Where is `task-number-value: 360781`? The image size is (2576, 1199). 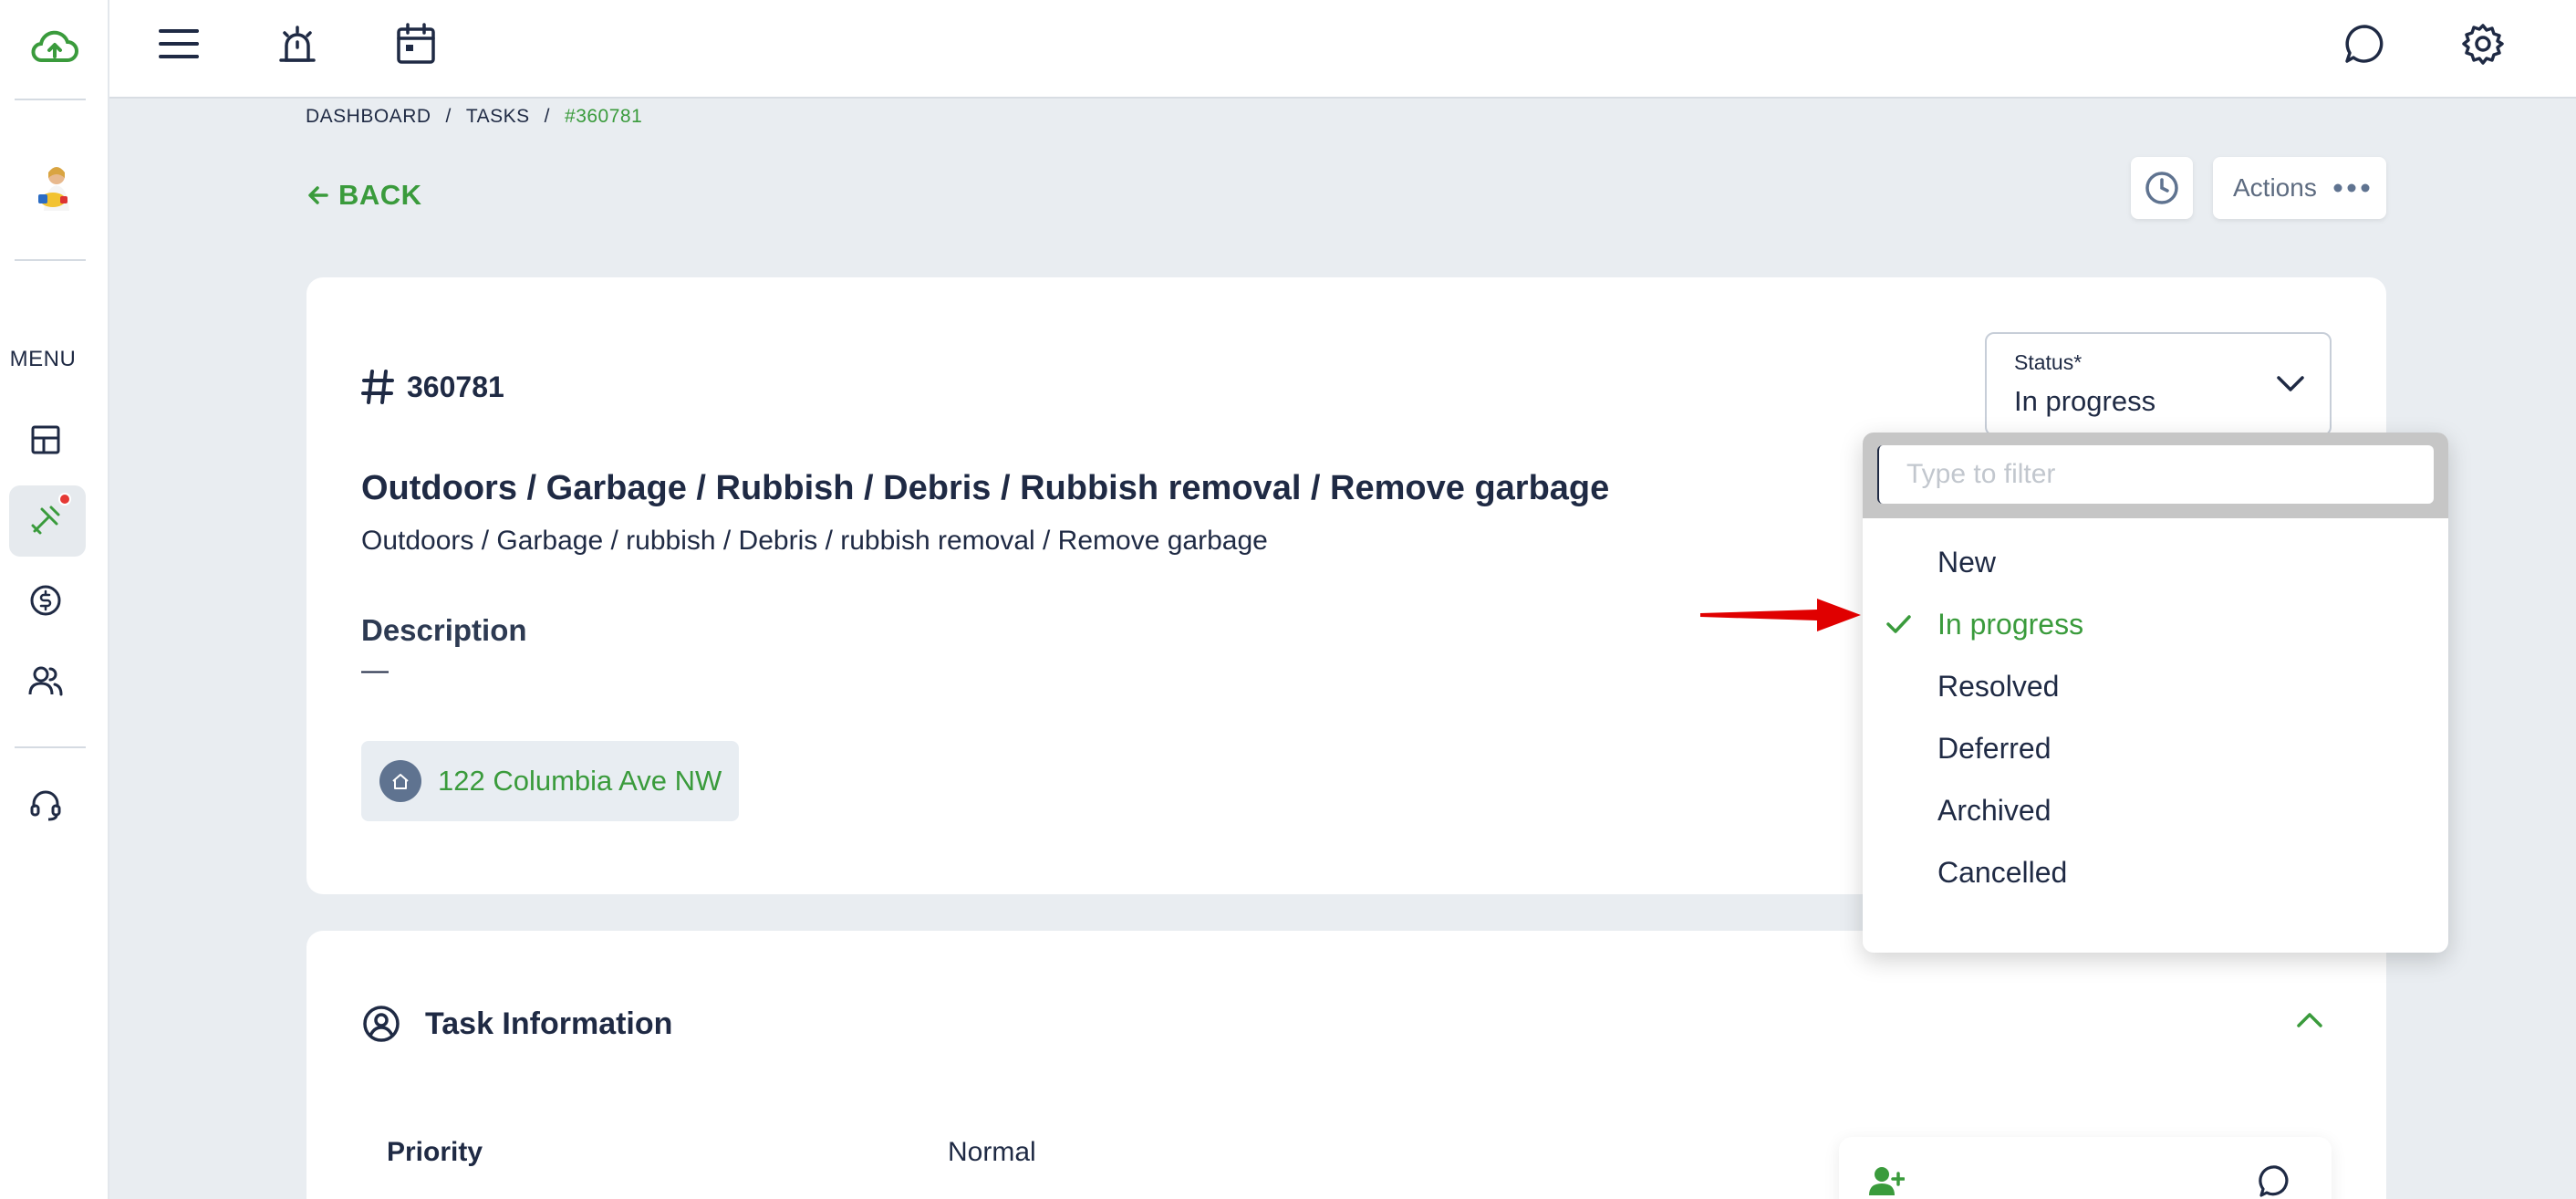
task-number-value: 360781 is located at coordinates (455, 387).